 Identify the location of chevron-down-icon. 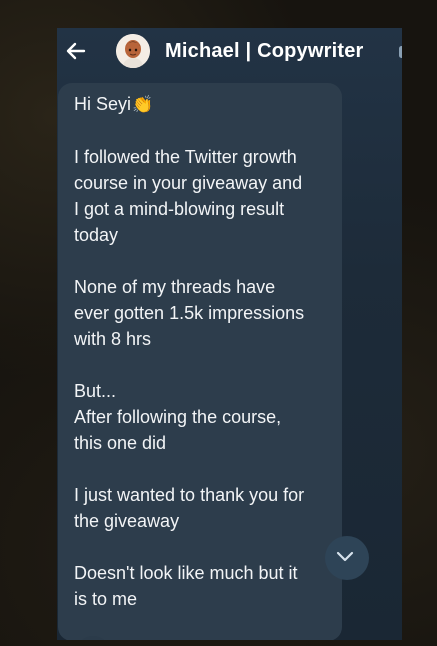
(345, 559).